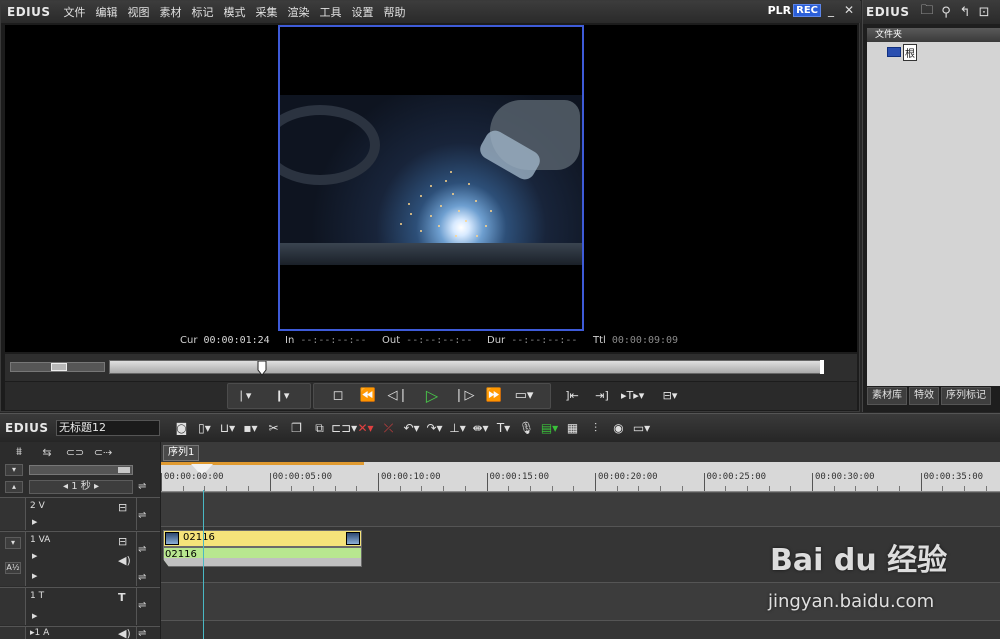  Describe the element at coordinates (632, 396) in the screenshot. I see `match-frame-icon: ▸T▸▾` at that location.